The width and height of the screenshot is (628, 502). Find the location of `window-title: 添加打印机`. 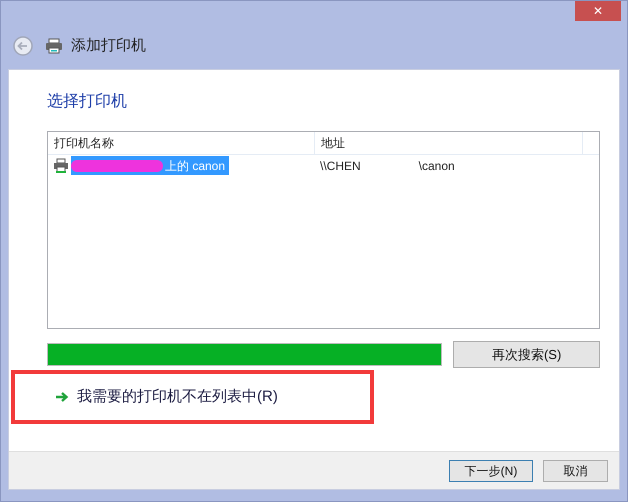

window-title: 添加打印机 is located at coordinates (108, 46).